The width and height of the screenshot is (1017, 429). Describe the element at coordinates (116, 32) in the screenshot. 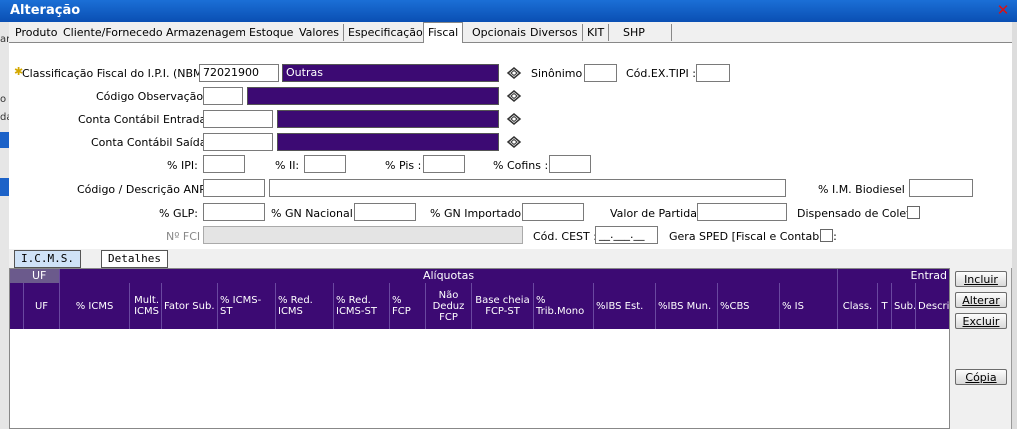

I see `tab-cliente-fornecedor: Cliente/Fornecedor` at that location.